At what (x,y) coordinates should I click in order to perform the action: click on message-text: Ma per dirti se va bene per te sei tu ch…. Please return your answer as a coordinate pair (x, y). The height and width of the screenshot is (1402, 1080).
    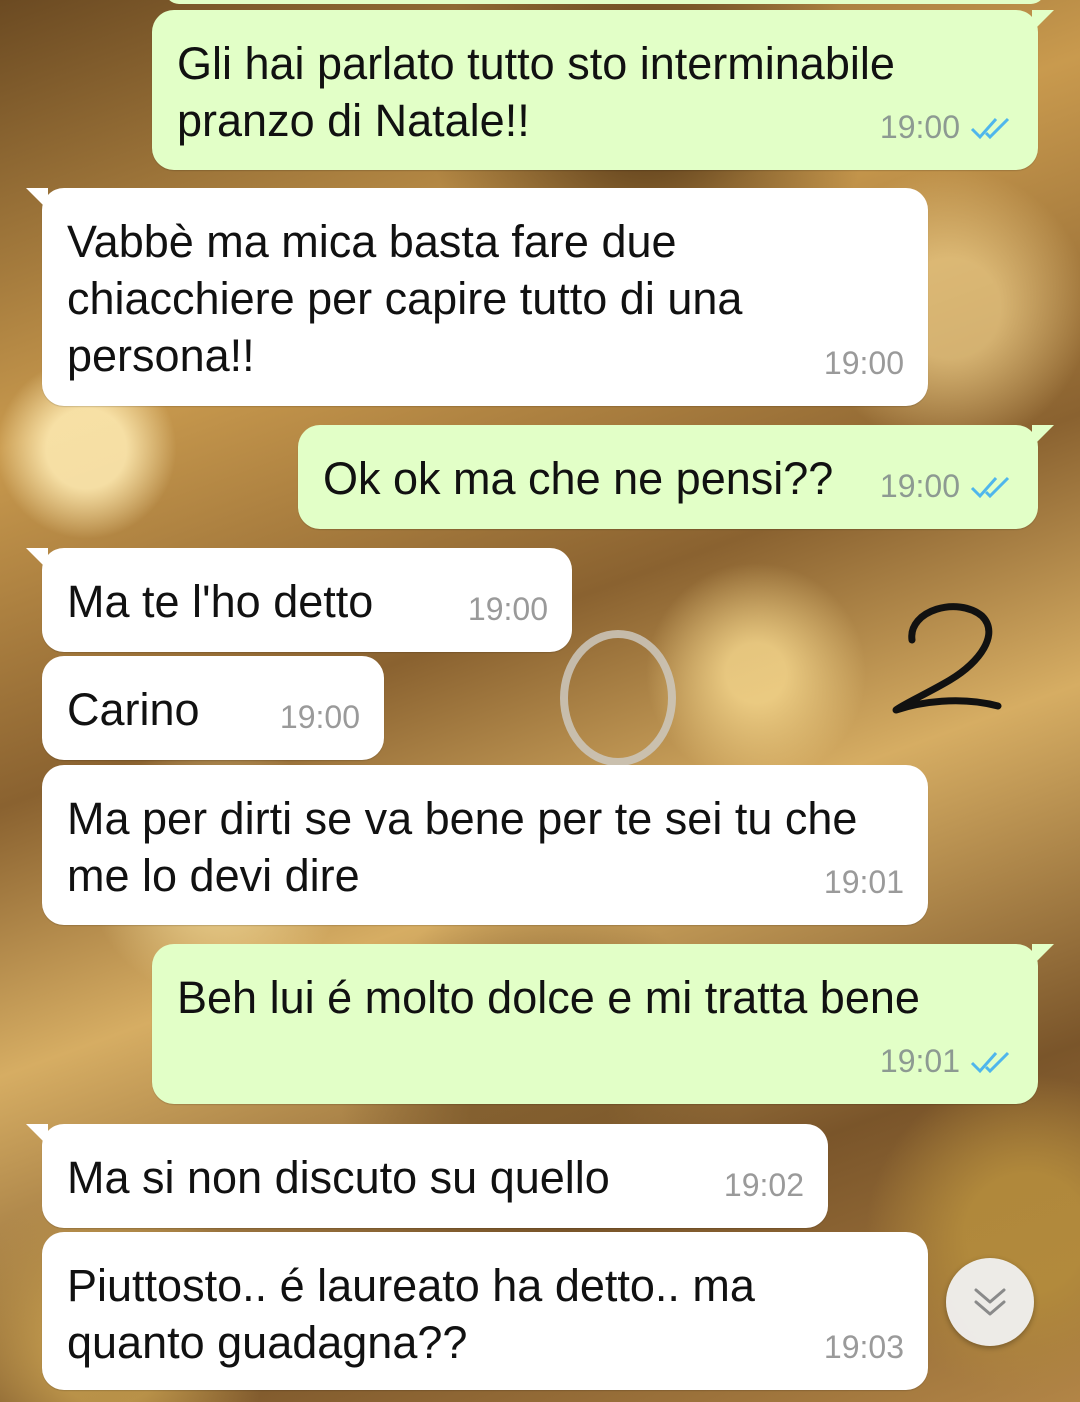
    Looking at the image, I should click on (462, 847).